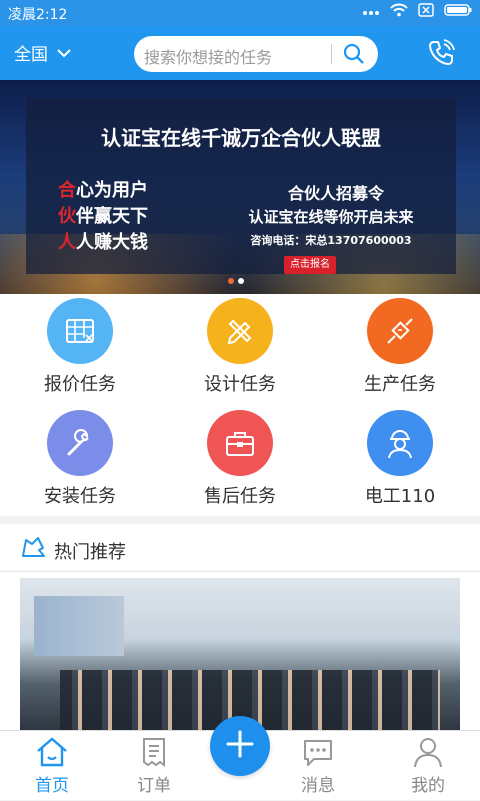 The width and height of the screenshot is (480, 801). I want to click on grid-item-install-task: 安装任务, so click(80, 461).